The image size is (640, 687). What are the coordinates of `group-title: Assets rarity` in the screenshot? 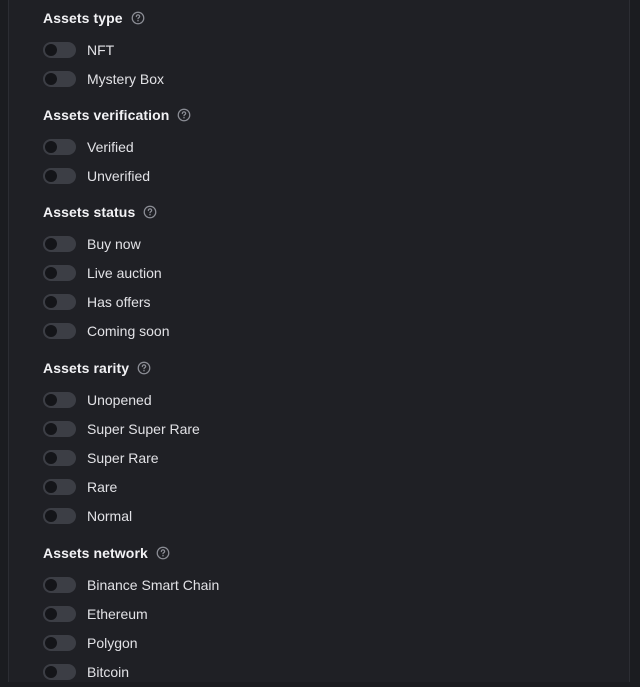 It's located at (86, 368).